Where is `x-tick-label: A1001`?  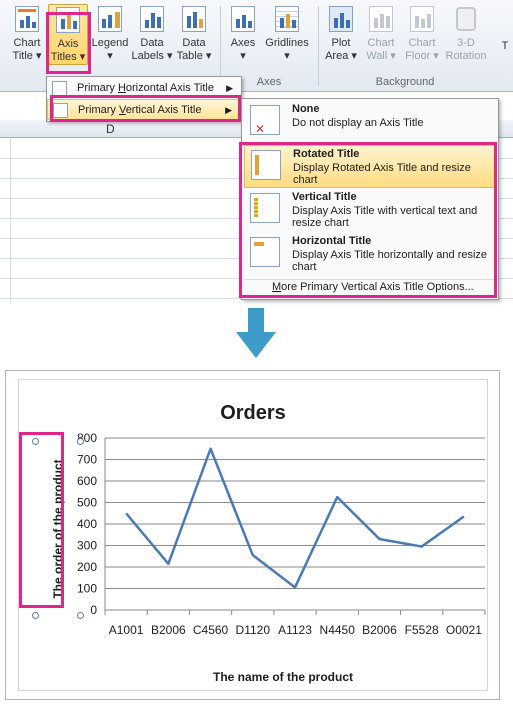
x-tick-label: A1001 is located at coordinates (126, 630).